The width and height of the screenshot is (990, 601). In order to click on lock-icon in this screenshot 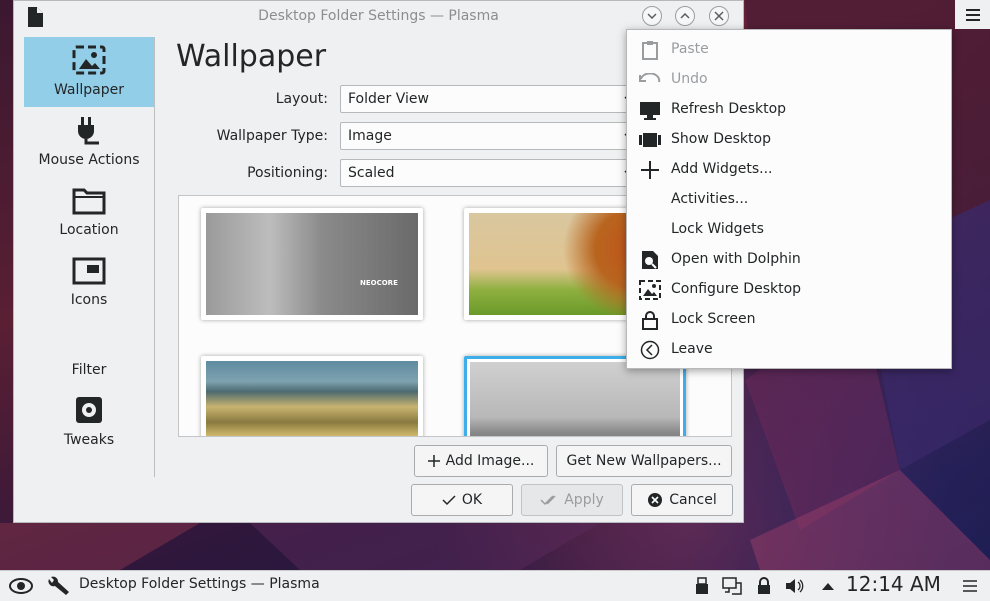, I will do `click(650, 320)`.